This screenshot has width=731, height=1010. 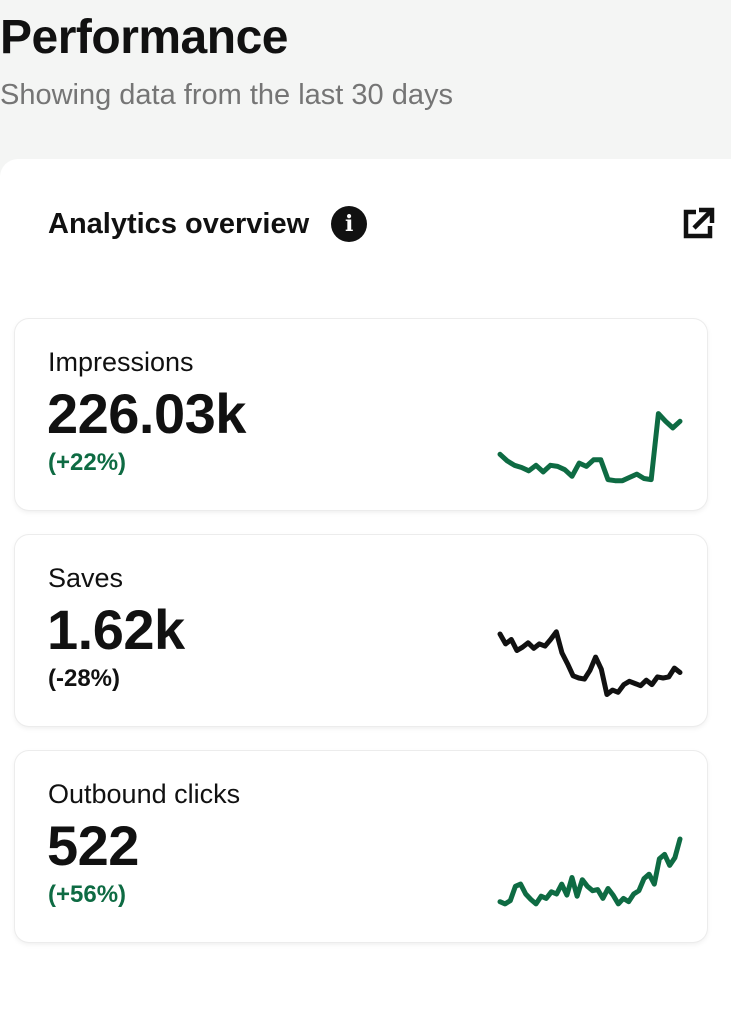 I want to click on metric-change: (+56%), so click(x=87, y=894).